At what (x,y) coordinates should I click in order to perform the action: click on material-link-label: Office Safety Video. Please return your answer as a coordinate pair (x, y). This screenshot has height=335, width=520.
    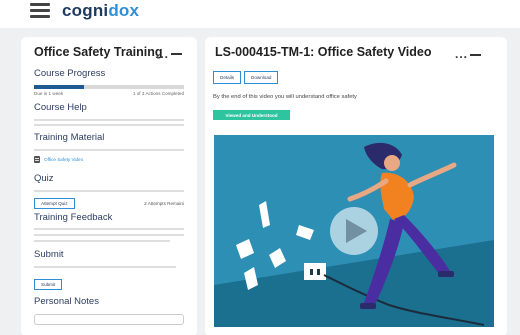
    Looking at the image, I should click on (64, 159).